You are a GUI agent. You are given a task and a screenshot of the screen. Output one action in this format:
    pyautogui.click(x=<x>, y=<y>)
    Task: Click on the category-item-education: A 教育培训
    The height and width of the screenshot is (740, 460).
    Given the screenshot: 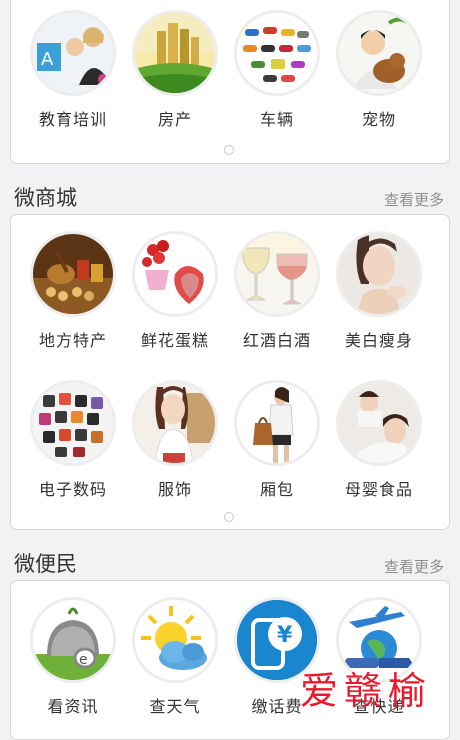 What is the action you would take?
    pyautogui.click(x=73, y=70)
    